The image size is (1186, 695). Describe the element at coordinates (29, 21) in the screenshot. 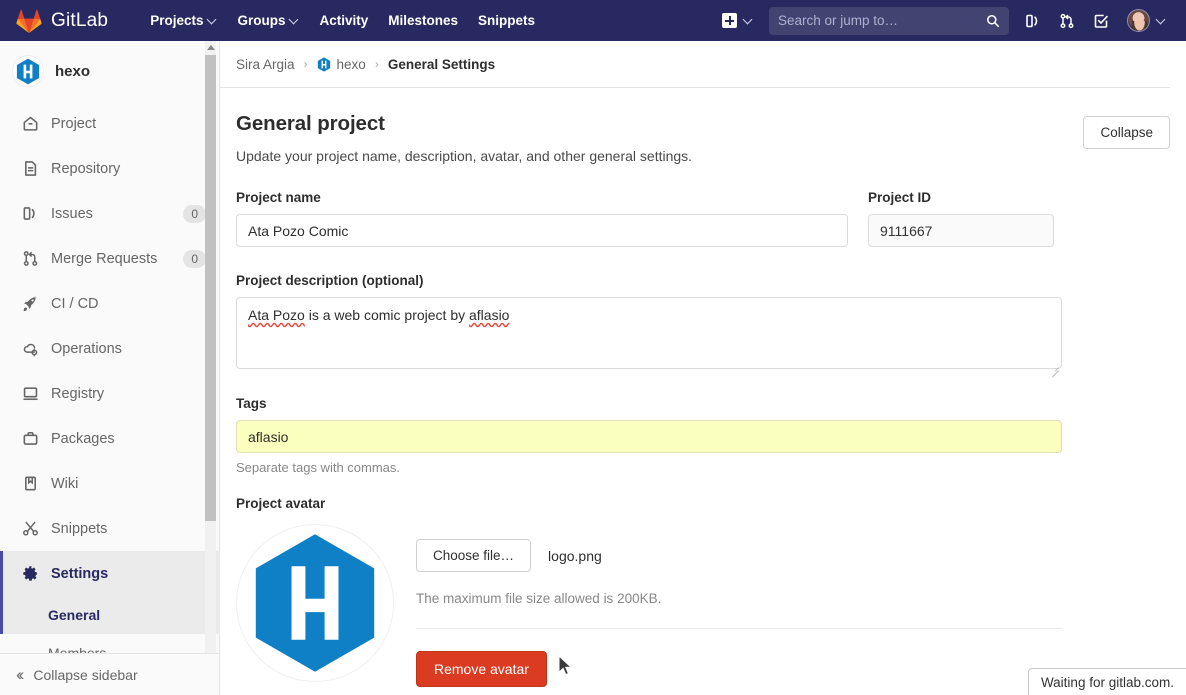

I see `gitlab-logo-icon` at that location.